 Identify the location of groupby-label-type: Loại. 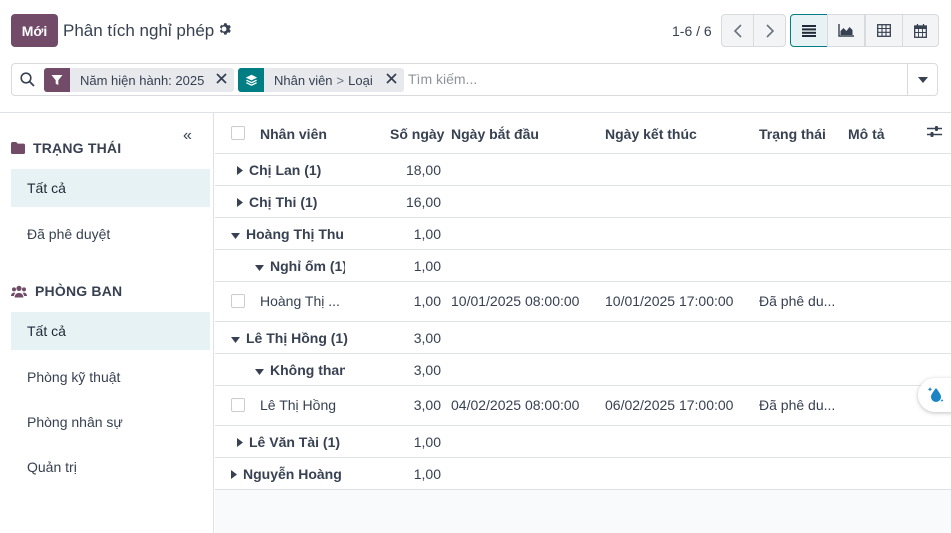
(360, 80).